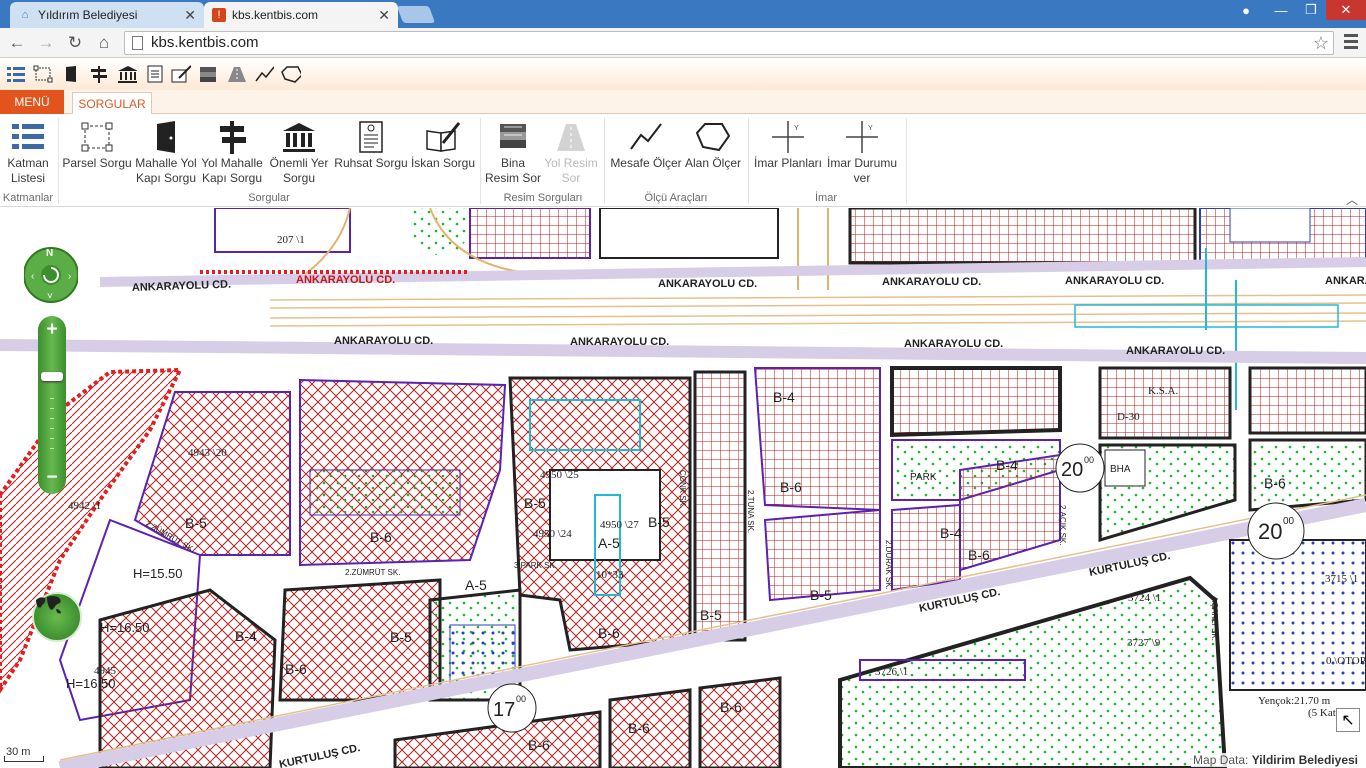 The width and height of the screenshot is (1366, 768). I want to click on button-label: İmar Planları, so click(788, 163).